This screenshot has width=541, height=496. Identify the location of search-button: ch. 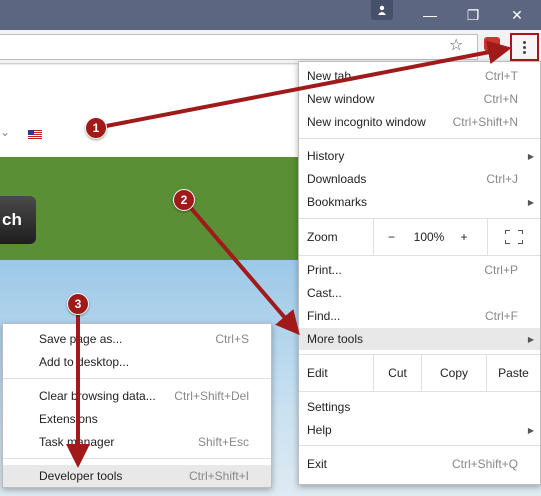
(18, 220).